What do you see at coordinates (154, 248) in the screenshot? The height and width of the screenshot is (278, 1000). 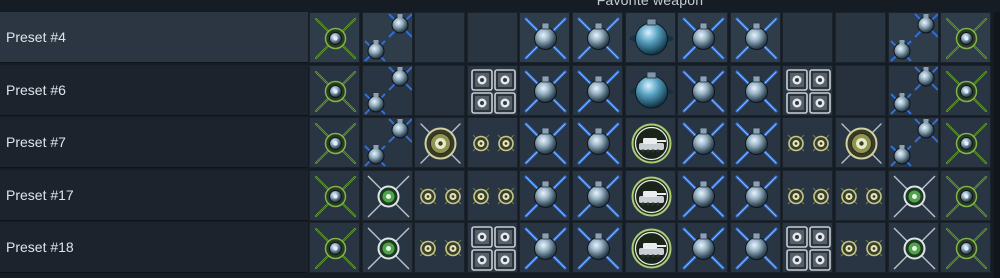 I see `preset-label: Preset #18` at bounding box center [154, 248].